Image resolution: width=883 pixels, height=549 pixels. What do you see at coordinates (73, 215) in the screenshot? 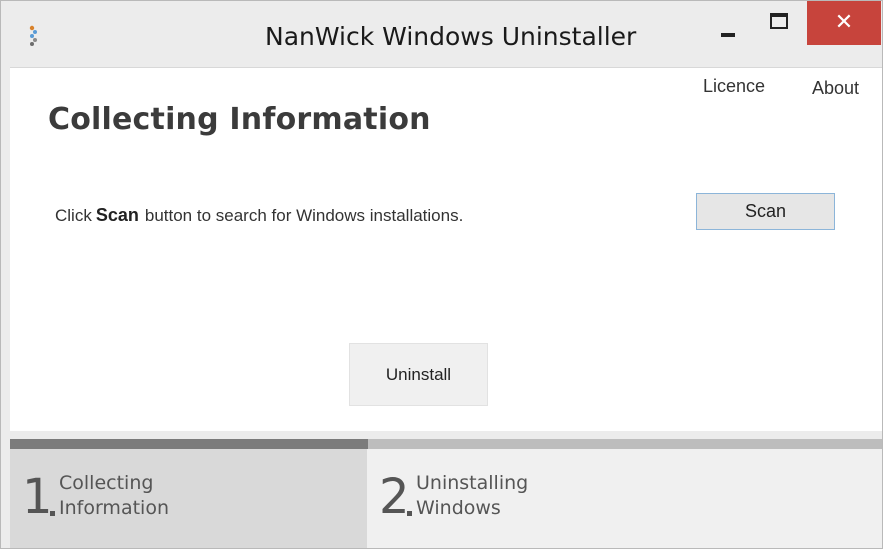
I see `instruction-prefix: Click` at bounding box center [73, 215].